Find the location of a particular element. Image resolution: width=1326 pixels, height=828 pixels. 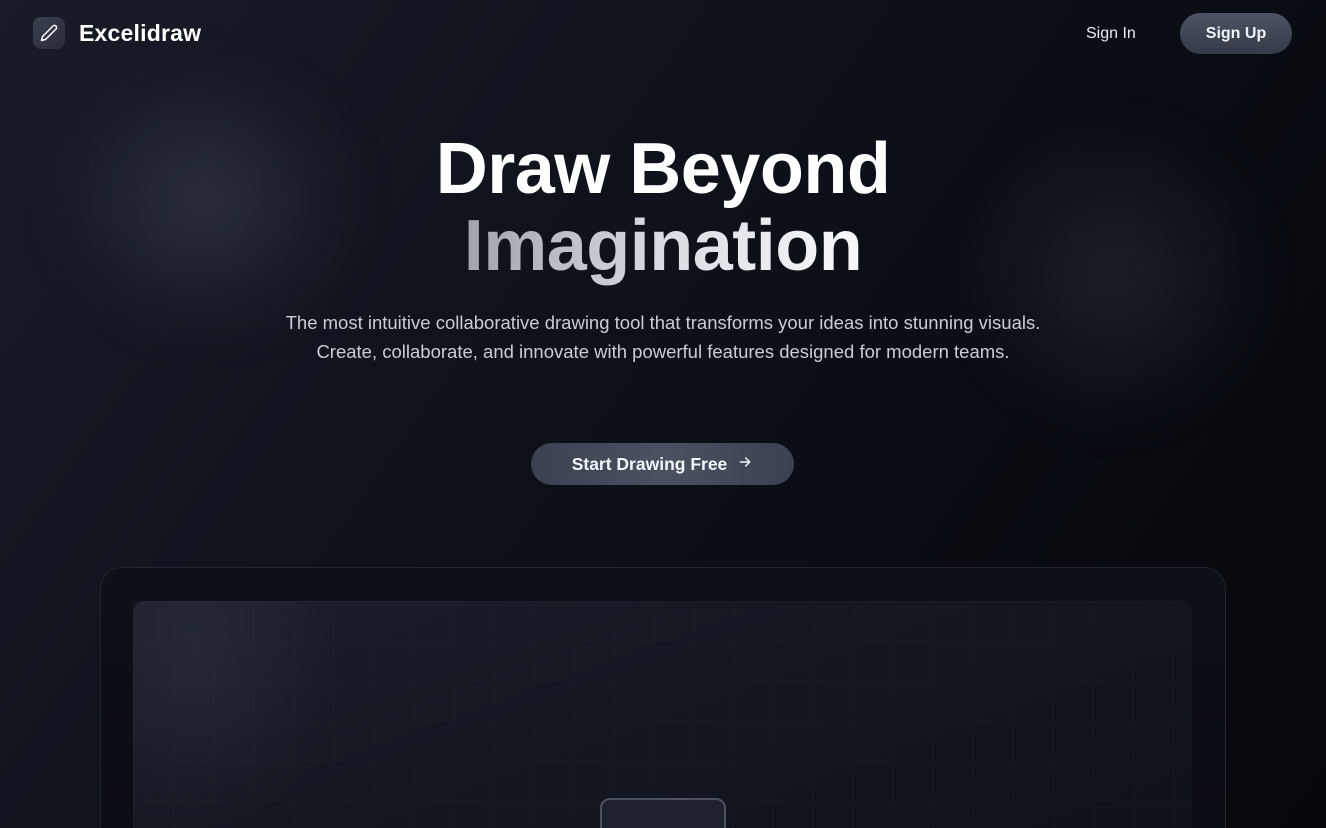

start-drawing-label: Start Drawing Free is located at coordinates (649, 463).